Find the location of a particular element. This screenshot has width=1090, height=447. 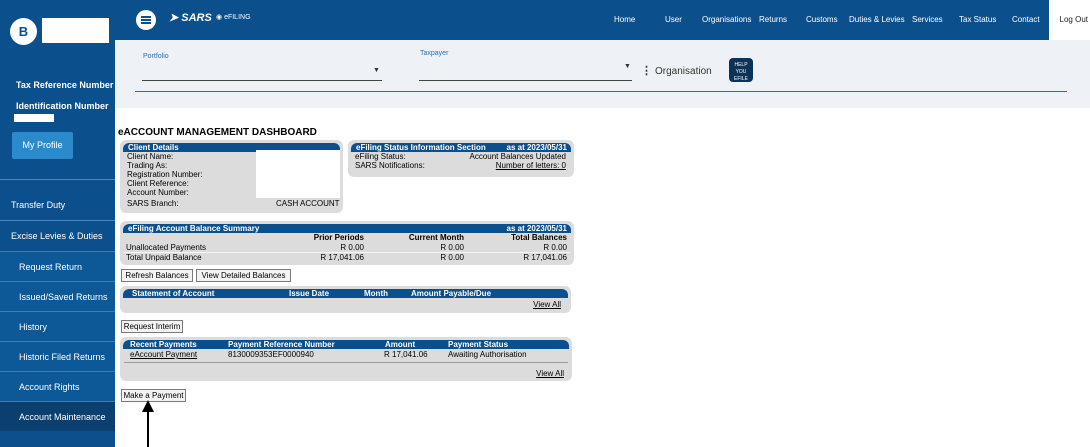

nav-user: User is located at coordinates (673, 19).